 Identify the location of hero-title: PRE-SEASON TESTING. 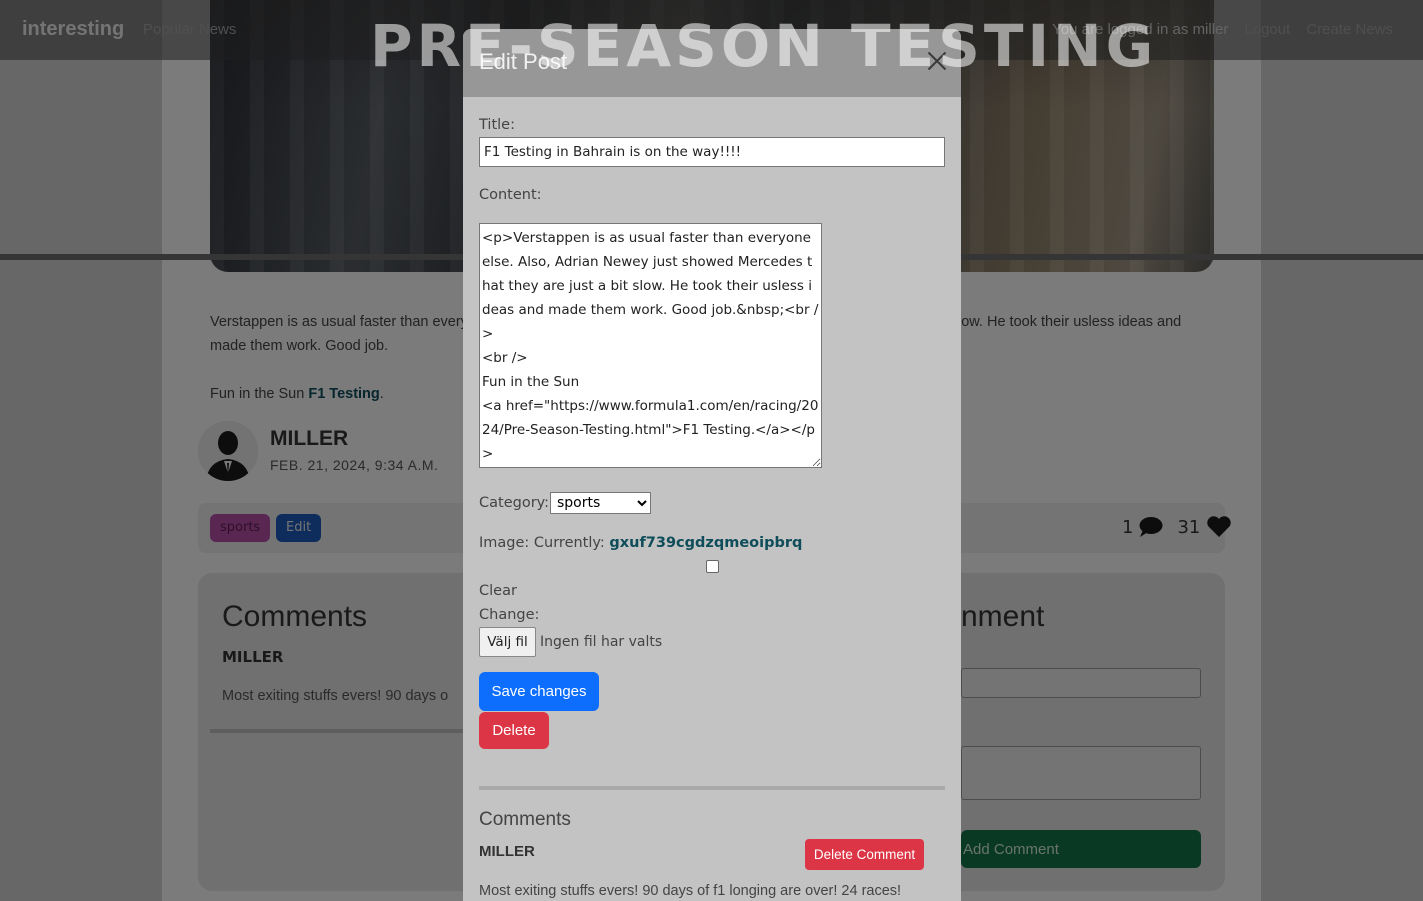
(764, 46).